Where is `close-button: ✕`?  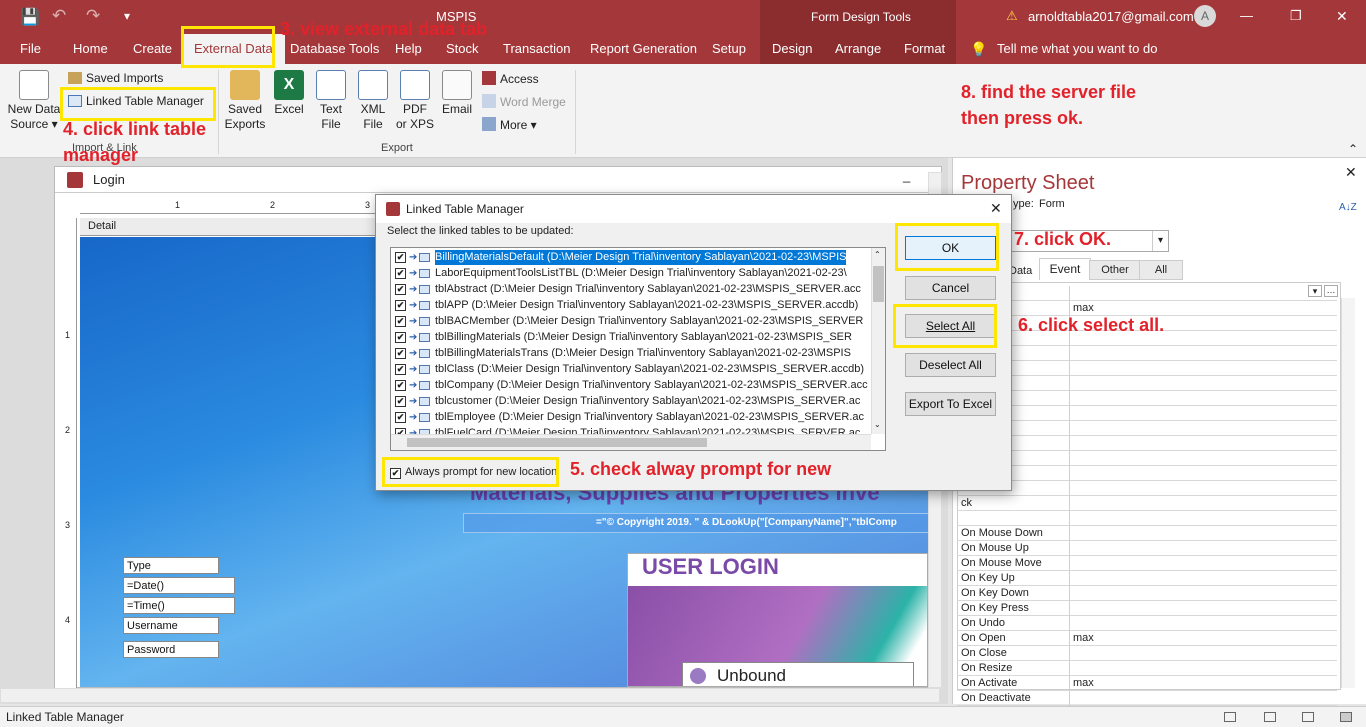
close-button: ✕ is located at coordinates (1342, 16).